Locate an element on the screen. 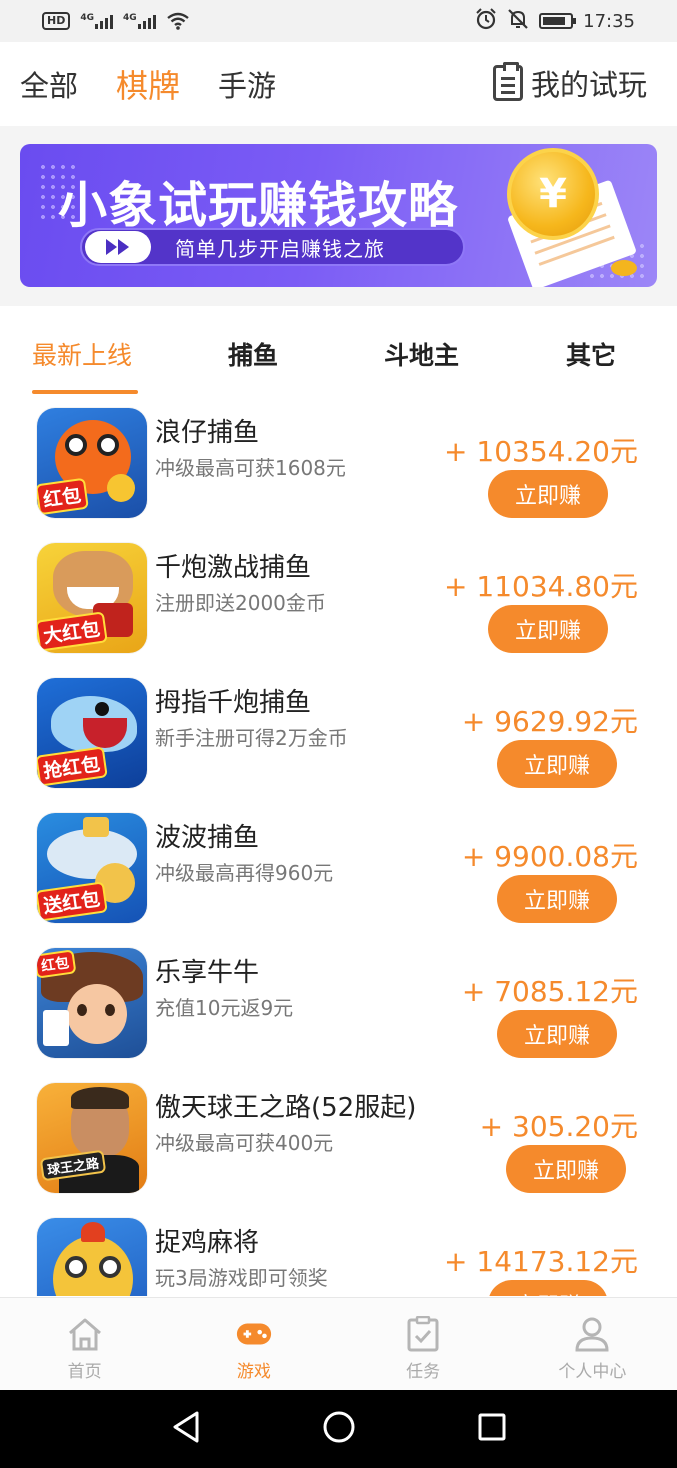  list-item: 抢红包 拇指千炮捕鱼 新手注册可得2万金币 + 9629.92元 立即赚 is located at coordinates (338, 733).